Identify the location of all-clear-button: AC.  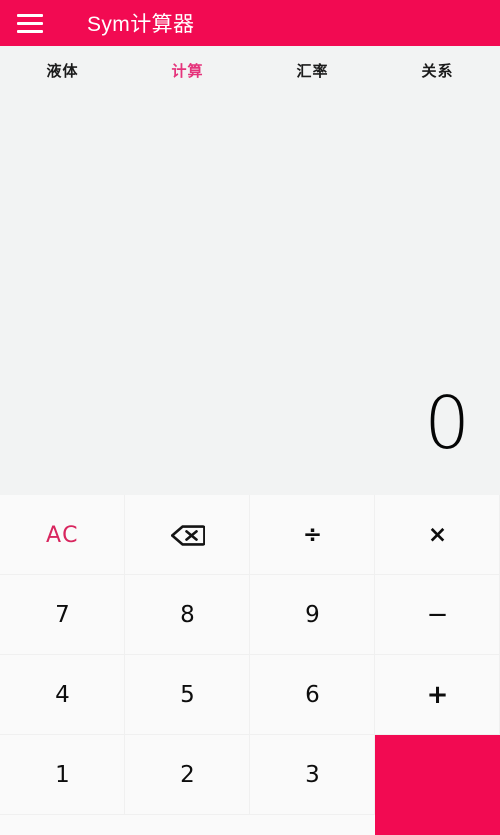
(62, 535).